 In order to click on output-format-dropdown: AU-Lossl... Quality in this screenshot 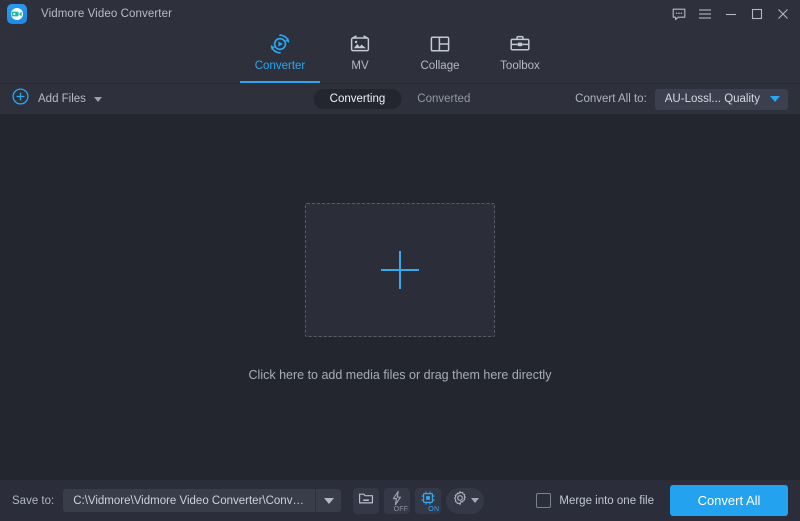, I will do `click(721, 99)`.